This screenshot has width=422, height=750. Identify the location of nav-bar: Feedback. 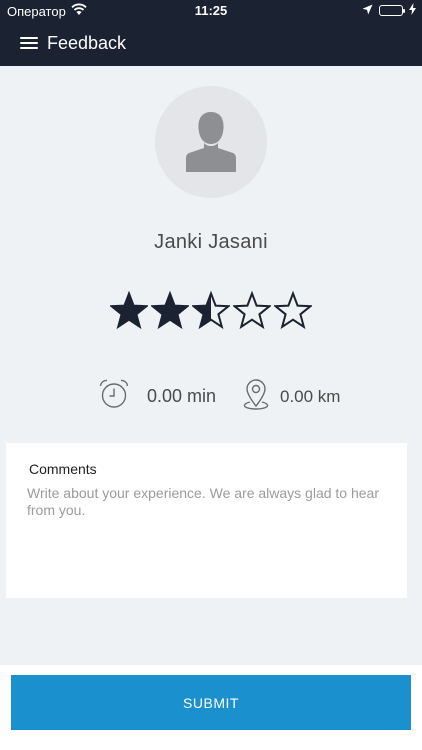
(211, 44).